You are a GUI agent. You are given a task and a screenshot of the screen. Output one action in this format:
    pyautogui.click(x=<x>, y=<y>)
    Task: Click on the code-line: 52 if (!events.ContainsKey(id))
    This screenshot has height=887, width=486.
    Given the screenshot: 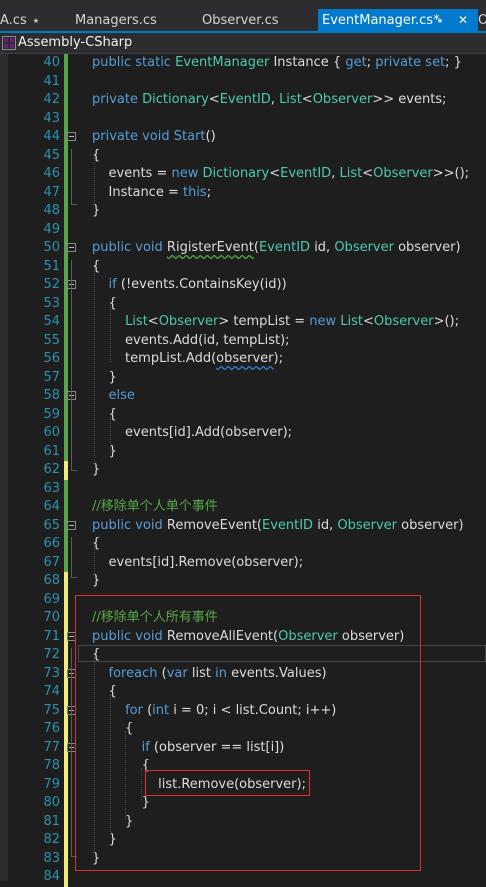 What is the action you would take?
    pyautogui.click(x=243, y=285)
    